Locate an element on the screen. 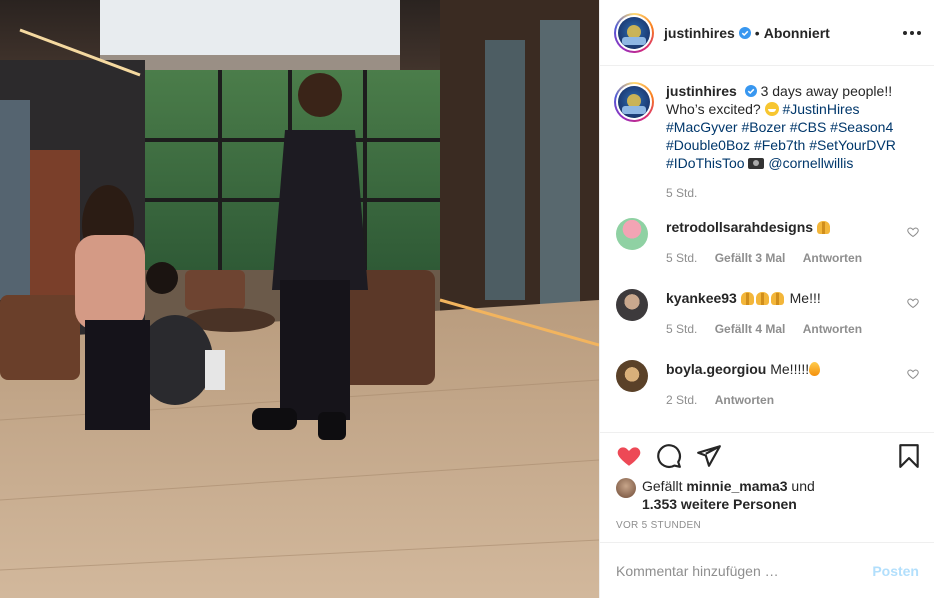 The height and width of the screenshot is (598, 934). follow-state-button: Abonniert is located at coordinates (797, 33).